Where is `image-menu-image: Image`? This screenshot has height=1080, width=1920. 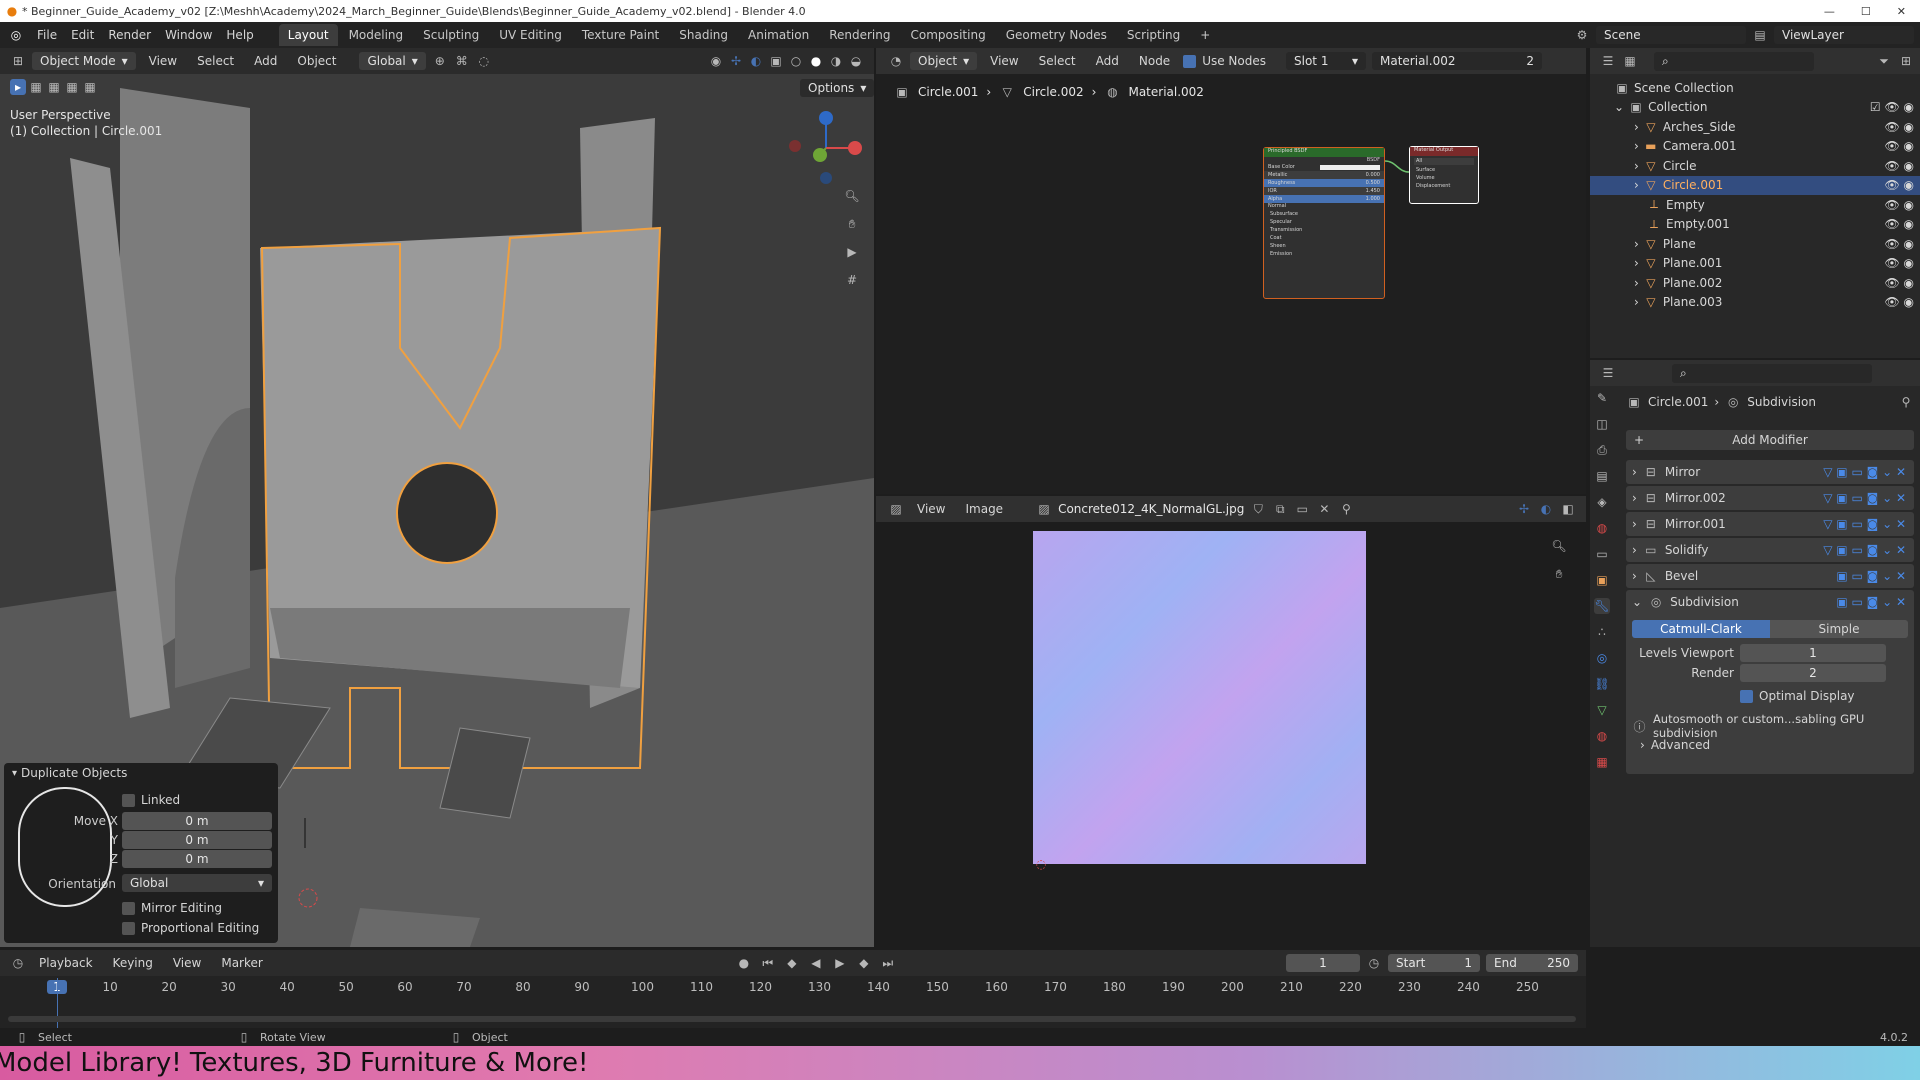
image-menu-image: Image is located at coordinates (984, 509).